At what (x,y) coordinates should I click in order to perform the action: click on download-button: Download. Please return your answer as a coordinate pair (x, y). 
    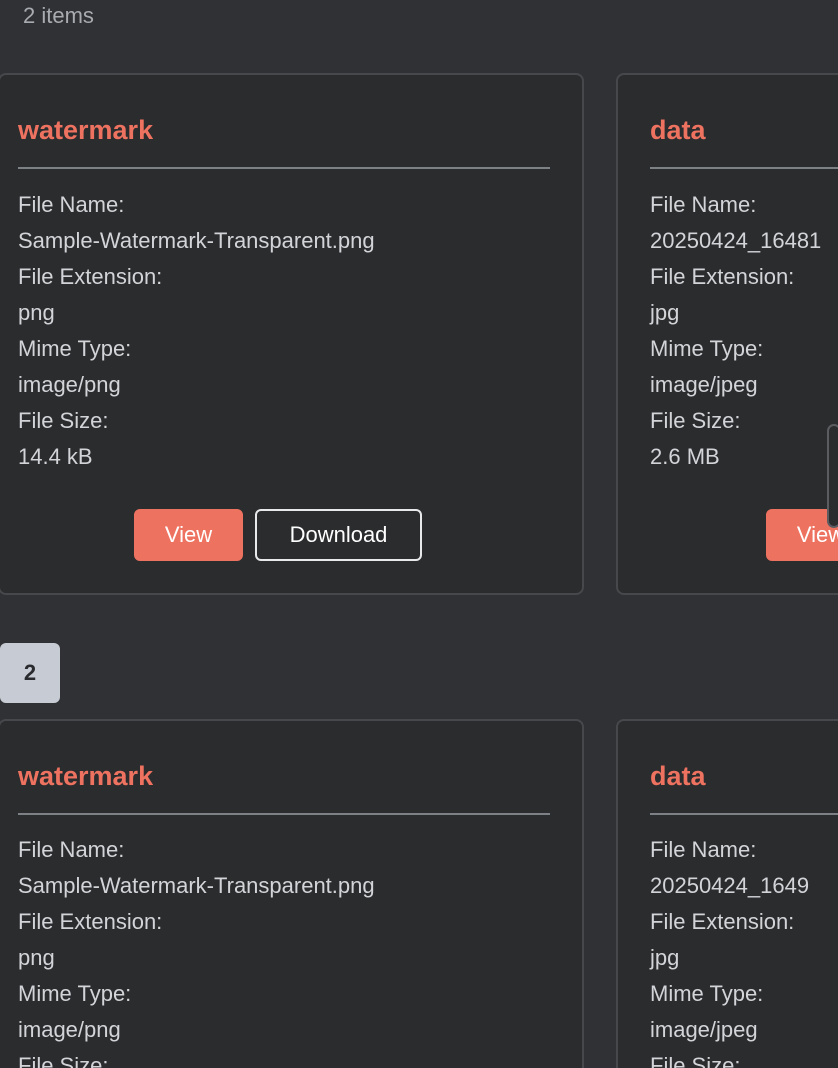
    Looking at the image, I should click on (338, 535).